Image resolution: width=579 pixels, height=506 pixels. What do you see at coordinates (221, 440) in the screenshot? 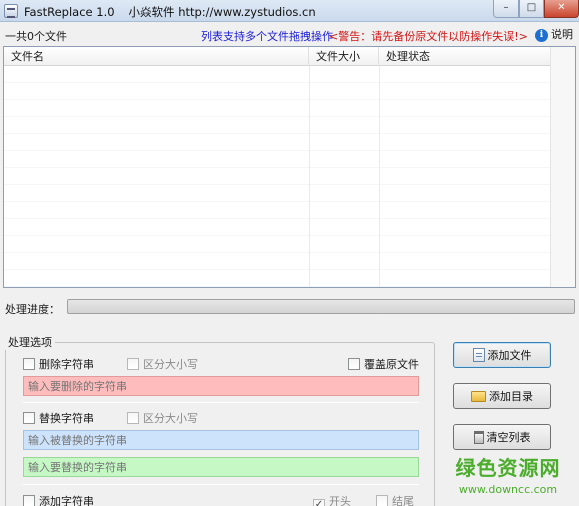
I see `find-string-input` at bounding box center [221, 440].